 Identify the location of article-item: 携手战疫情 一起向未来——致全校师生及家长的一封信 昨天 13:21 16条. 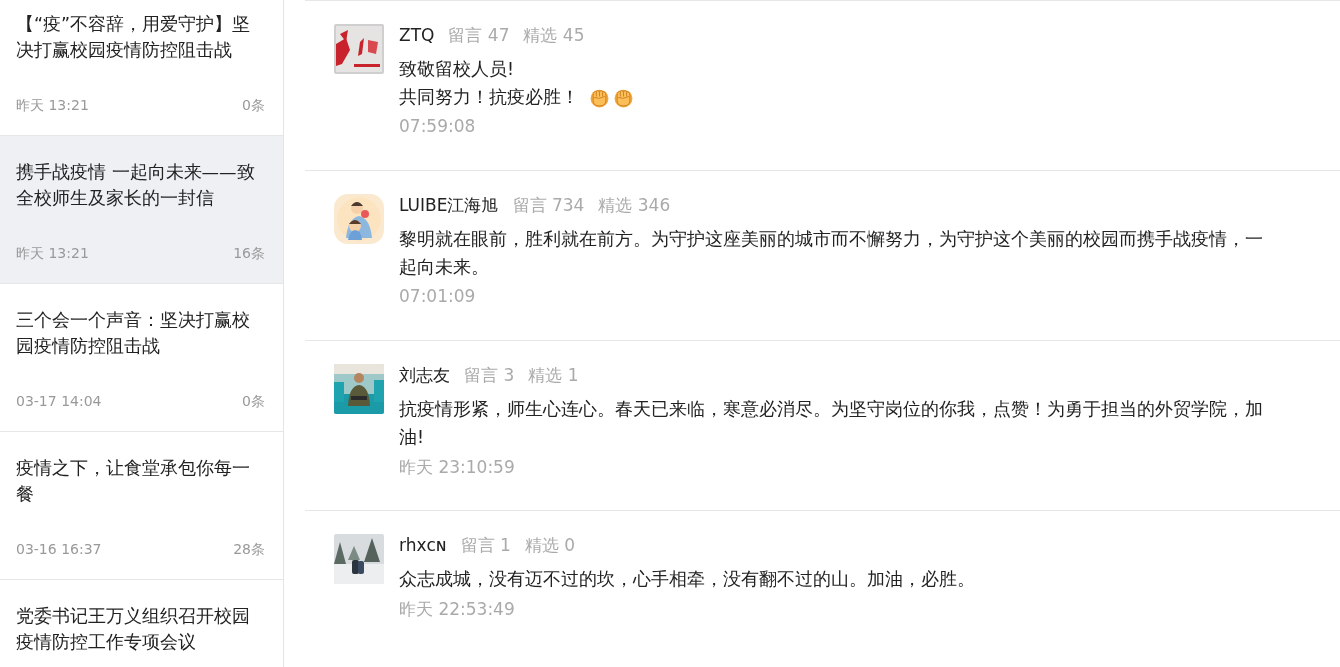
(141, 210).